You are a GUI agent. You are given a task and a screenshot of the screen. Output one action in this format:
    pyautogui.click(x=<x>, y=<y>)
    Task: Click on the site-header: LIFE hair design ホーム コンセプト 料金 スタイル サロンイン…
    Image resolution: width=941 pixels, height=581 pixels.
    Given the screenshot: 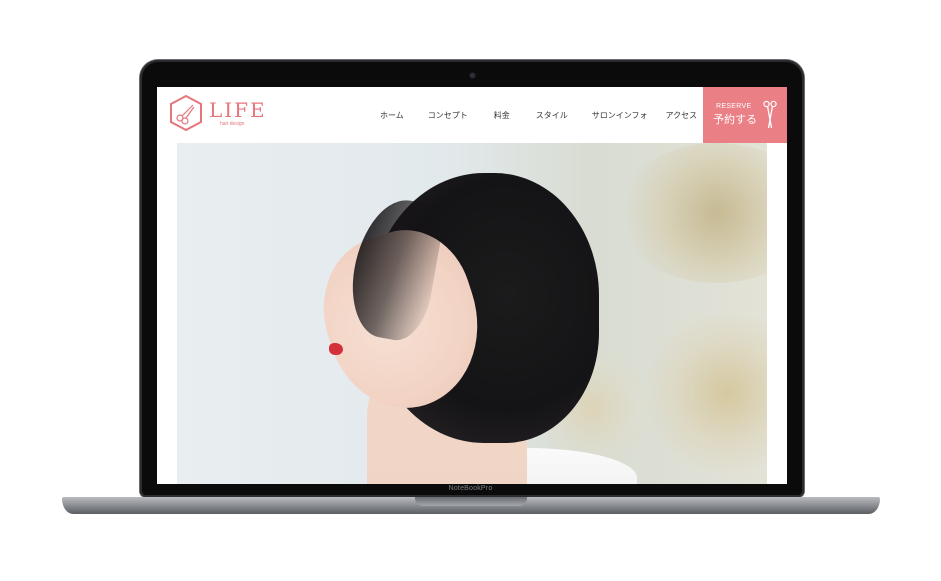 What is the action you would take?
    pyautogui.click(x=472, y=115)
    